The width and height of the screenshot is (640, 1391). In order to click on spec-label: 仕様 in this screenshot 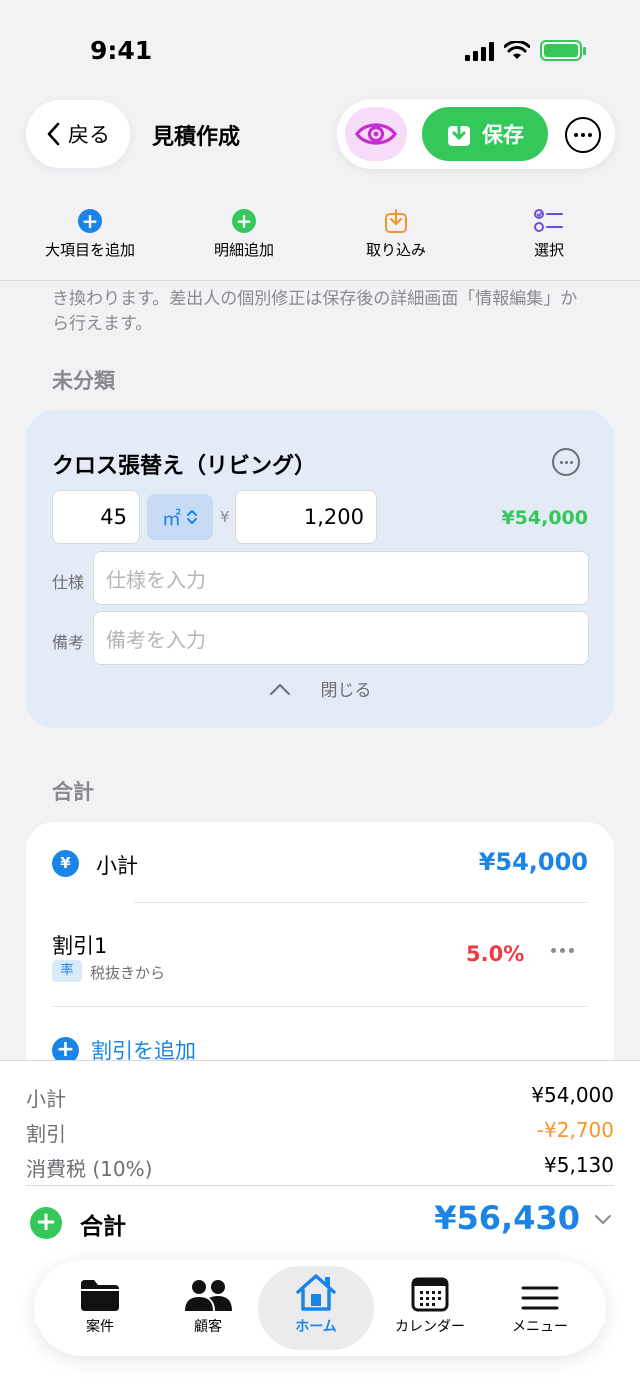, I will do `click(68, 582)`.